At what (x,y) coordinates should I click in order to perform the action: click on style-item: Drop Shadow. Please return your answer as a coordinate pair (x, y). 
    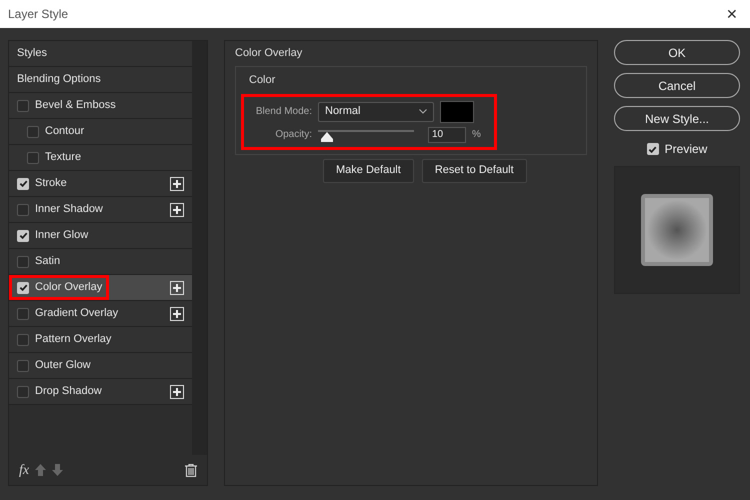
    Looking at the image, I should click on (100, 392).